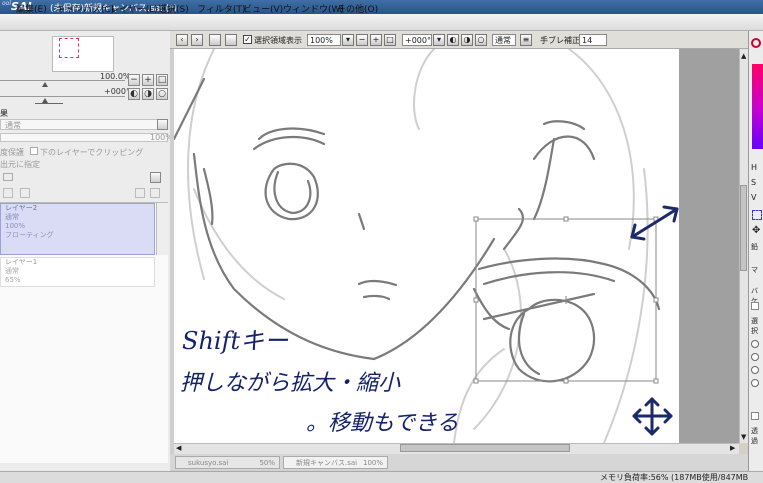 Image resolution: width=763 pixels, height=483 pixels. What do you see at coordinates (755, 306) in the screenshot?
I see `option-checkbox` at bounding box center [755, 306].